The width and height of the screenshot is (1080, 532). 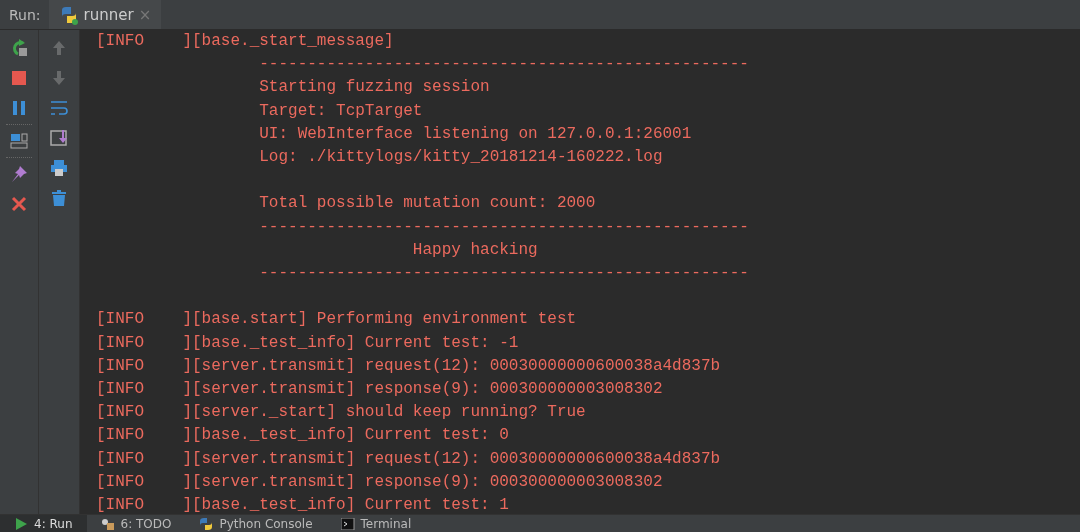 What do you see at coordinates (59, 198) in the screenshot?
I see `trash-icon` at bounding box center [59, 198].